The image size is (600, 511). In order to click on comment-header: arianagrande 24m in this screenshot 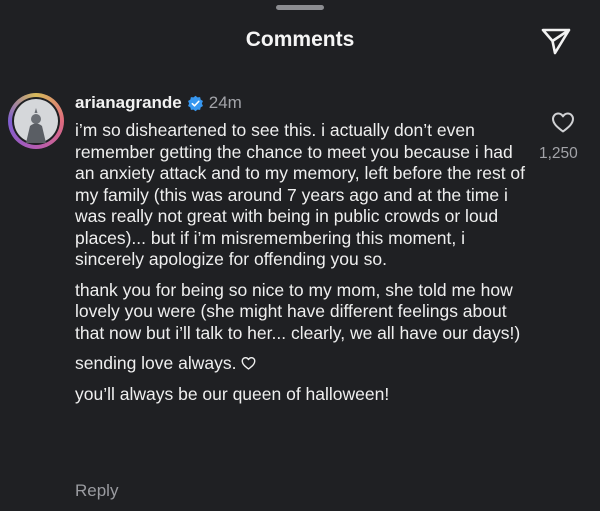, I will do `click(158, 103)`.